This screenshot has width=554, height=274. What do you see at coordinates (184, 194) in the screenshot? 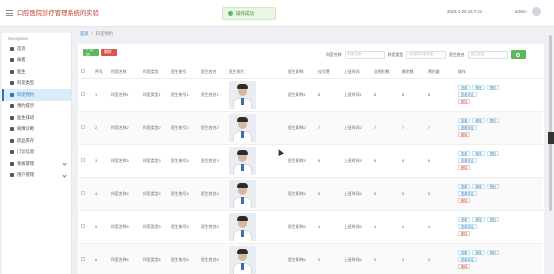
I see `cell-account: 医生账号4` at bounding box center [184, 194].